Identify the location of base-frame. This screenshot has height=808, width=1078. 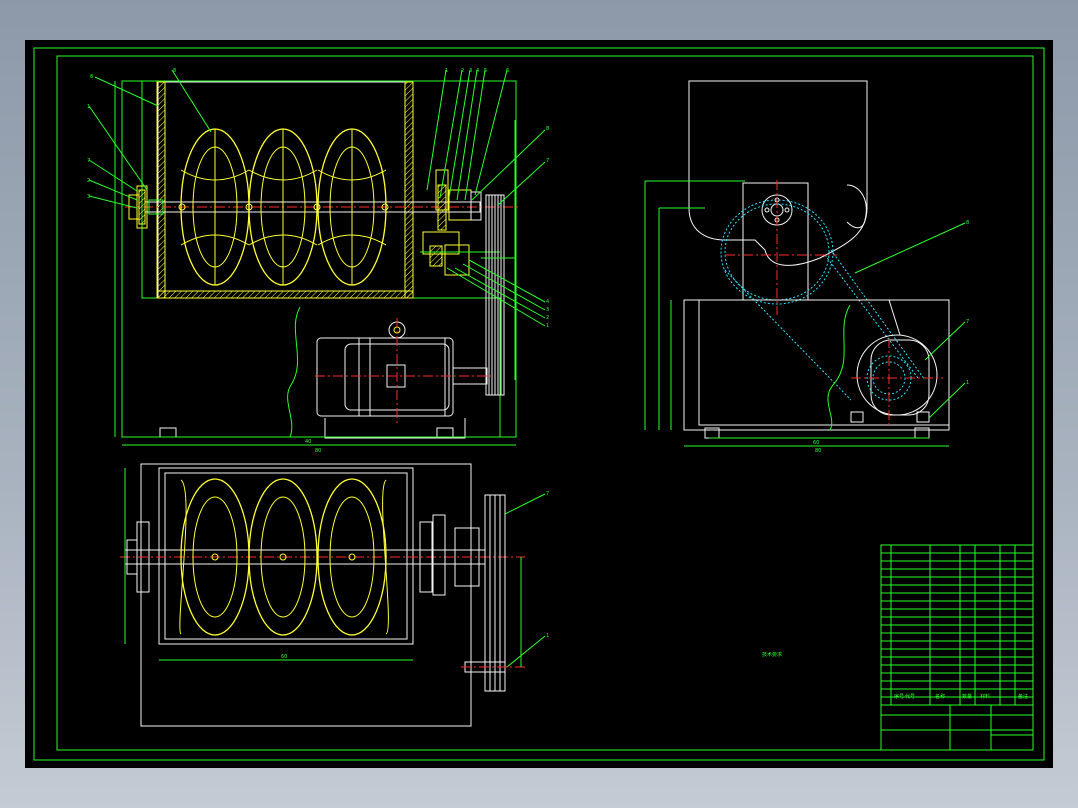
(816, 365).